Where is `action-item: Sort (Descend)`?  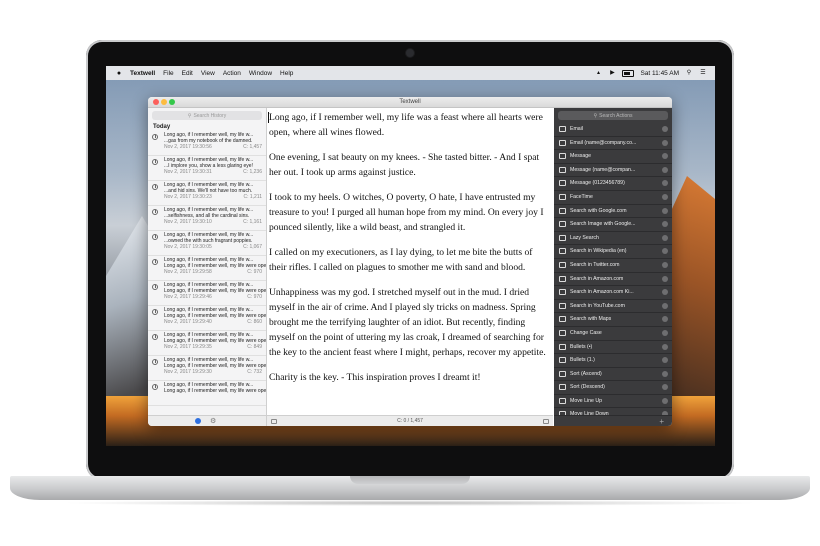 action-item: Sort (Descend) is located at coordinates (613, 388).